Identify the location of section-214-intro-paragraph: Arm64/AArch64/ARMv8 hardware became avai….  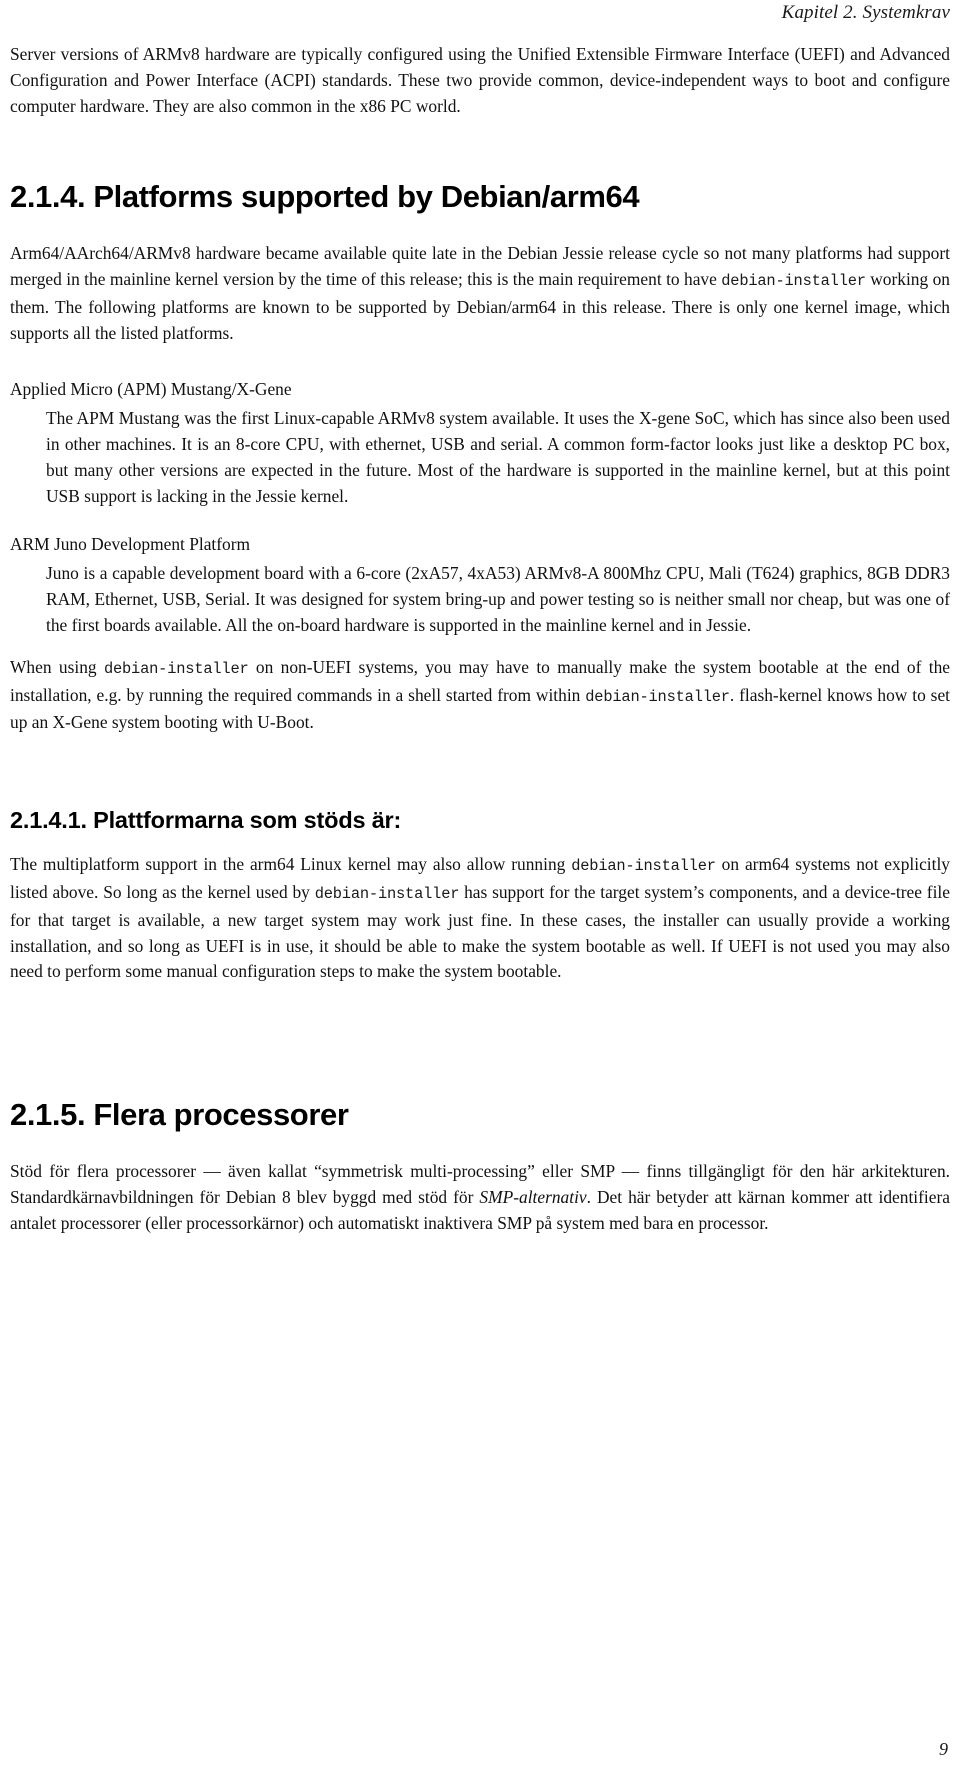
(480, 293).